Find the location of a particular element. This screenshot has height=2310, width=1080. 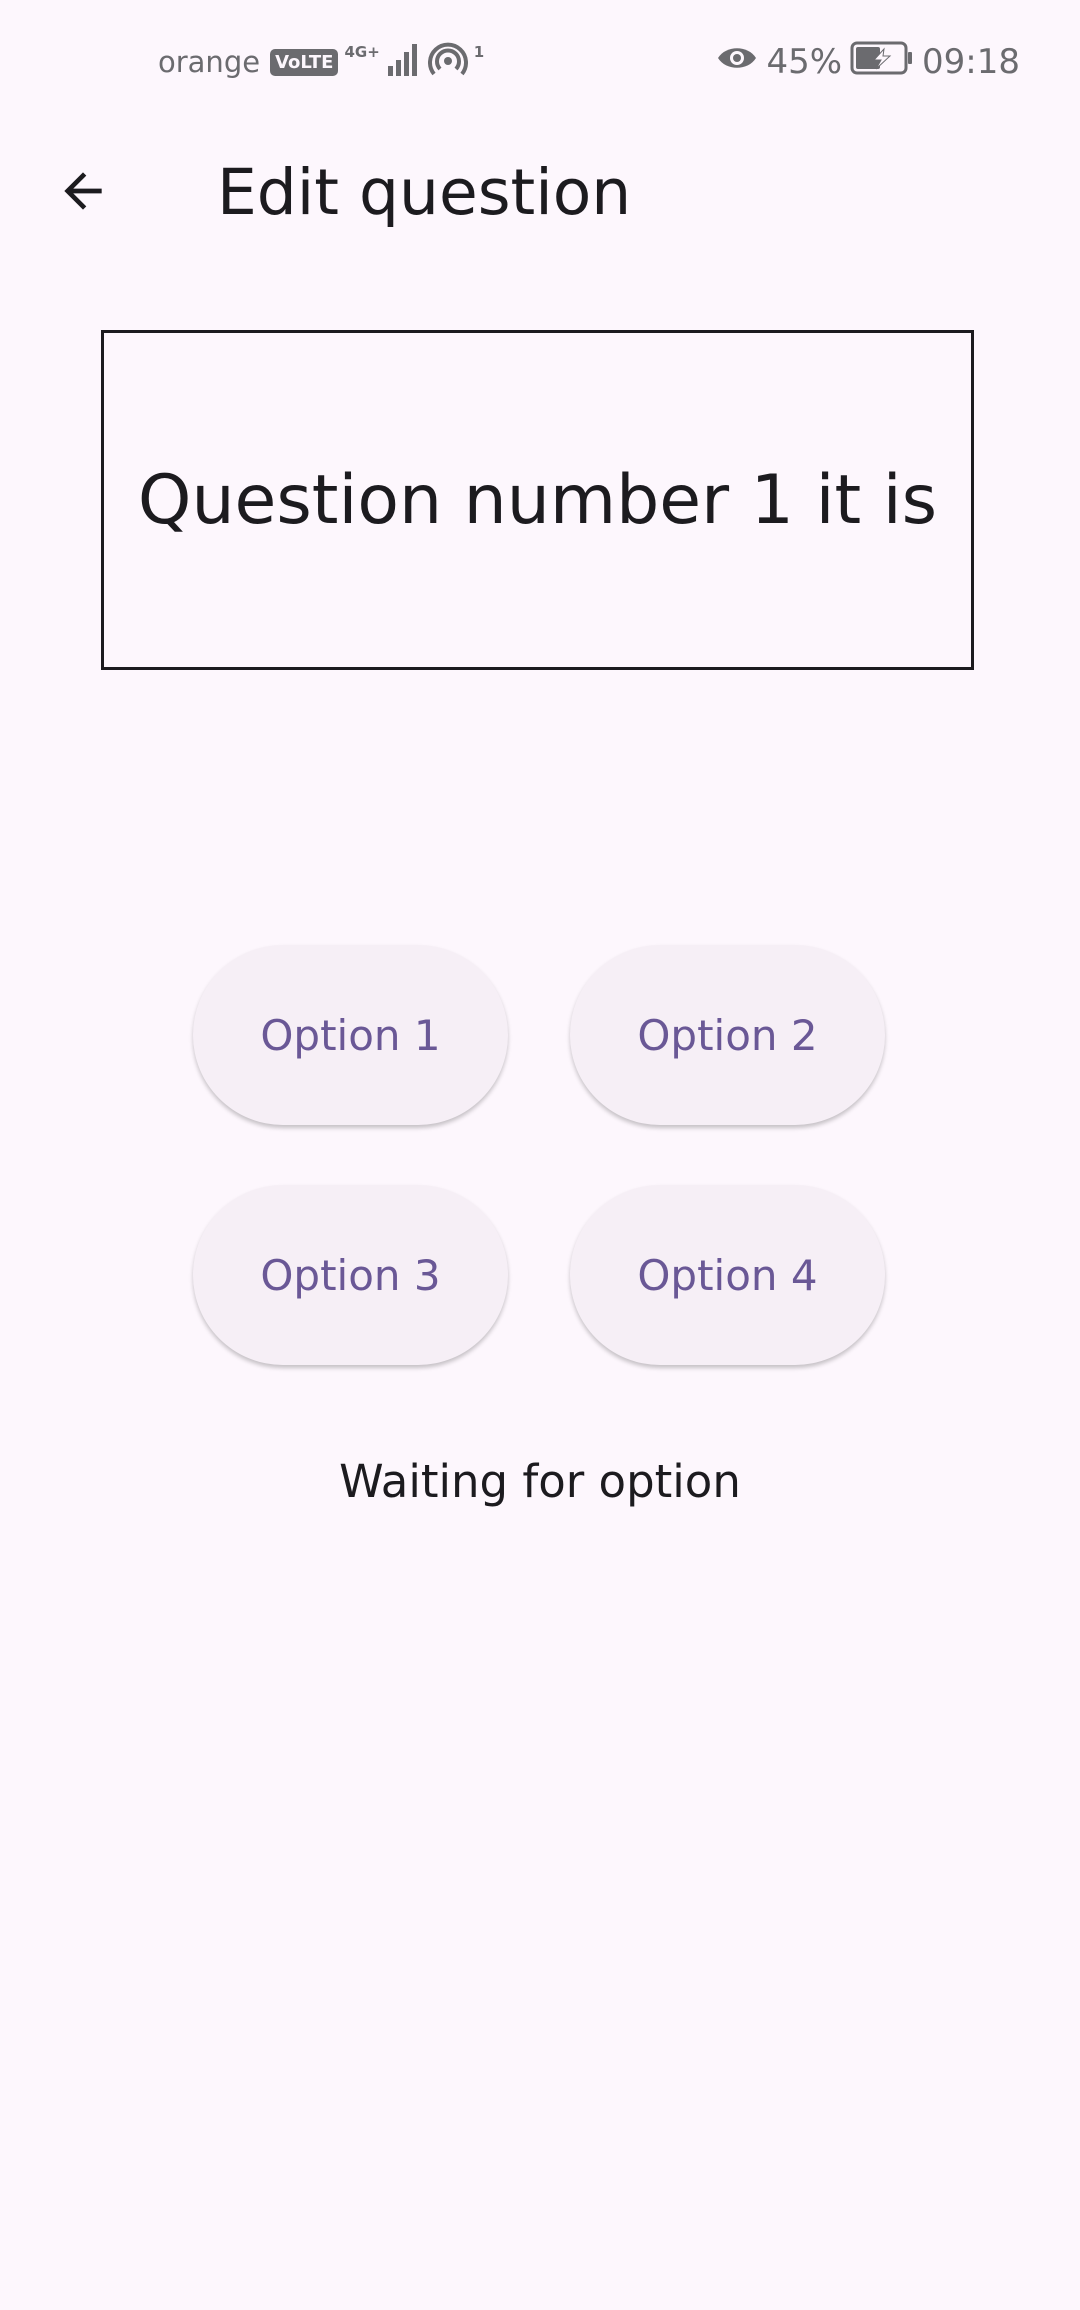

status-bar-right: 45% 09:18 is located at coordinates (868, 62).